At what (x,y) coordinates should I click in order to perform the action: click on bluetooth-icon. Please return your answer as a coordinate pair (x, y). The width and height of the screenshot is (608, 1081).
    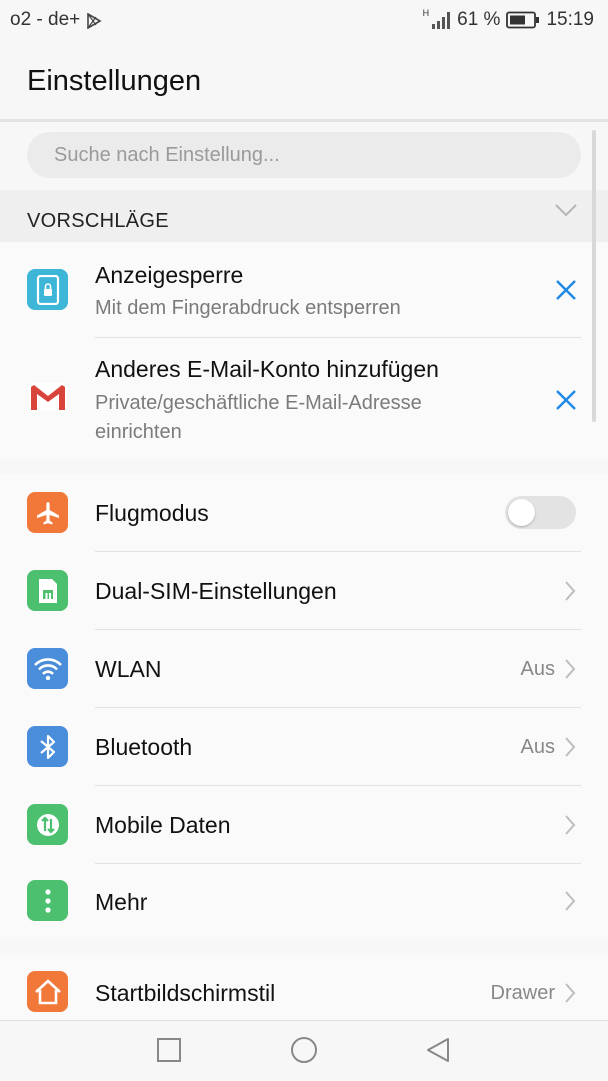
    Looking at the image, I should click on (47, 746).